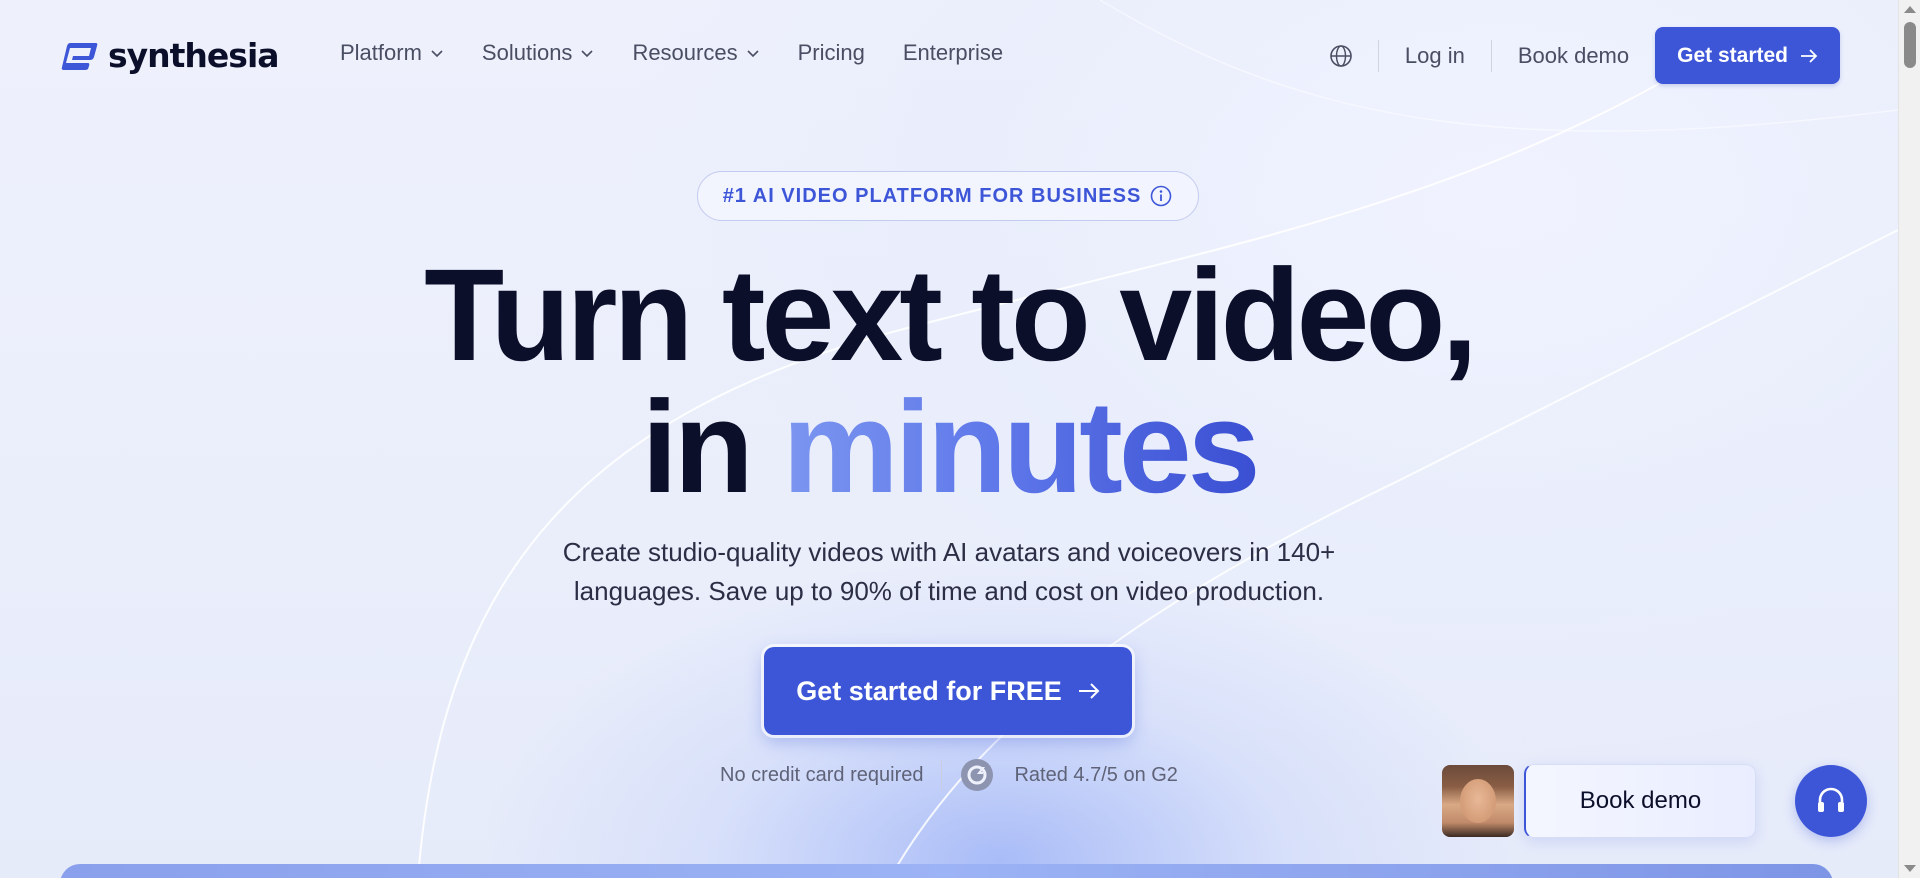  Describe the element at coordinates (946, 871) in the screenshot. I see `product-preview-top-edge` at that location.